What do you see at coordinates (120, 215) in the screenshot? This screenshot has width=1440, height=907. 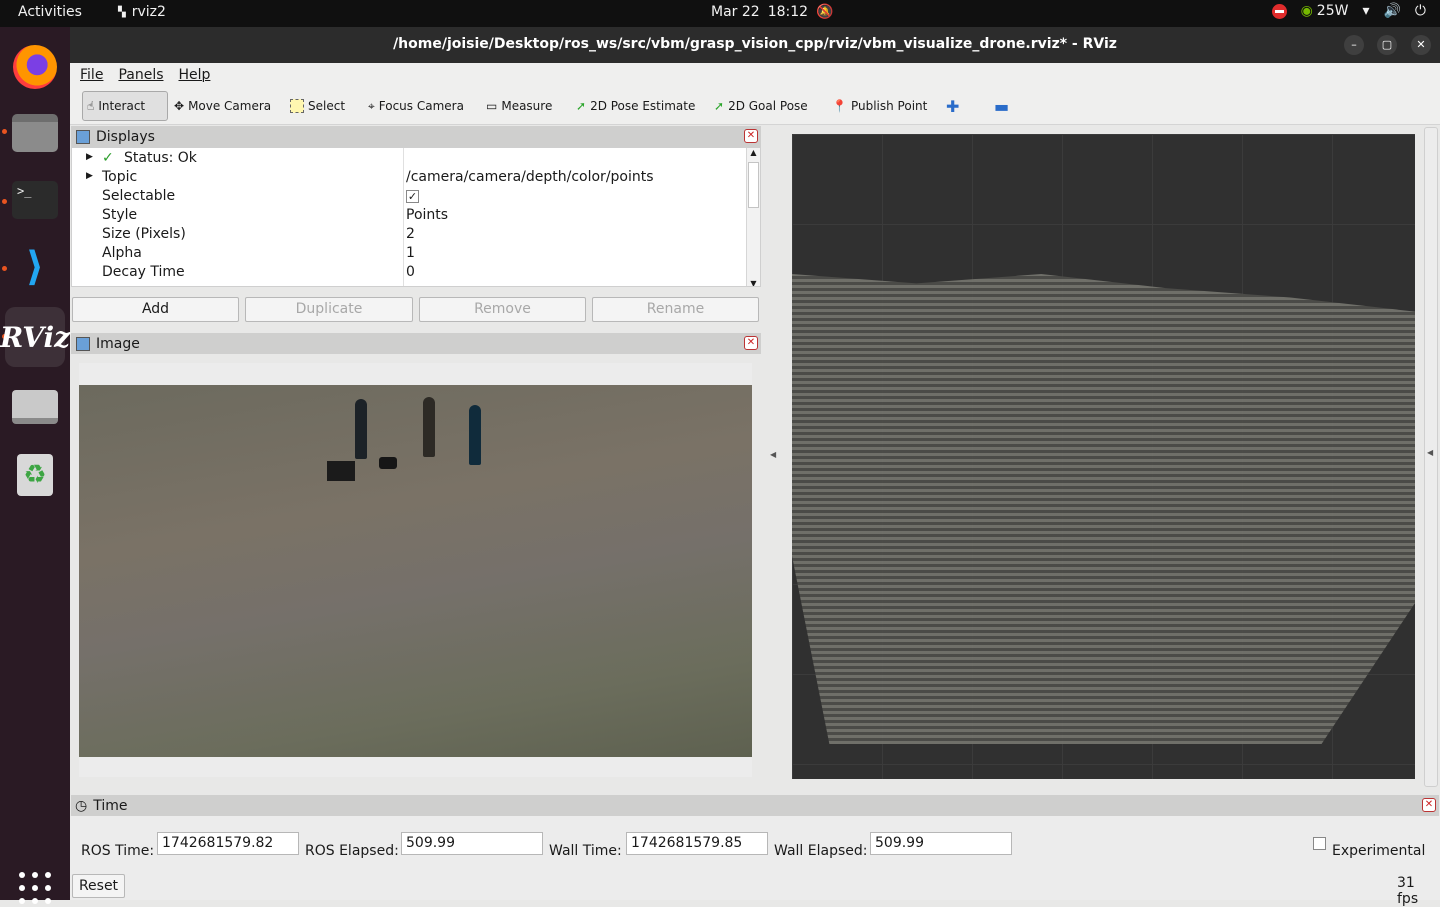 I see `property-key: Style` at bounding box center [120, 215].